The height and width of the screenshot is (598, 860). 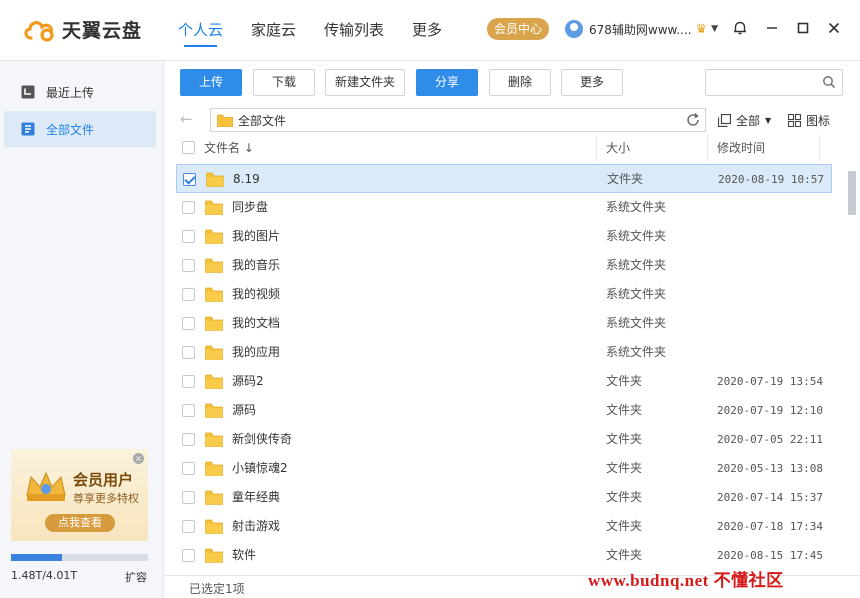 I want to click on share-button: 分享, so click(x=447, y=82).